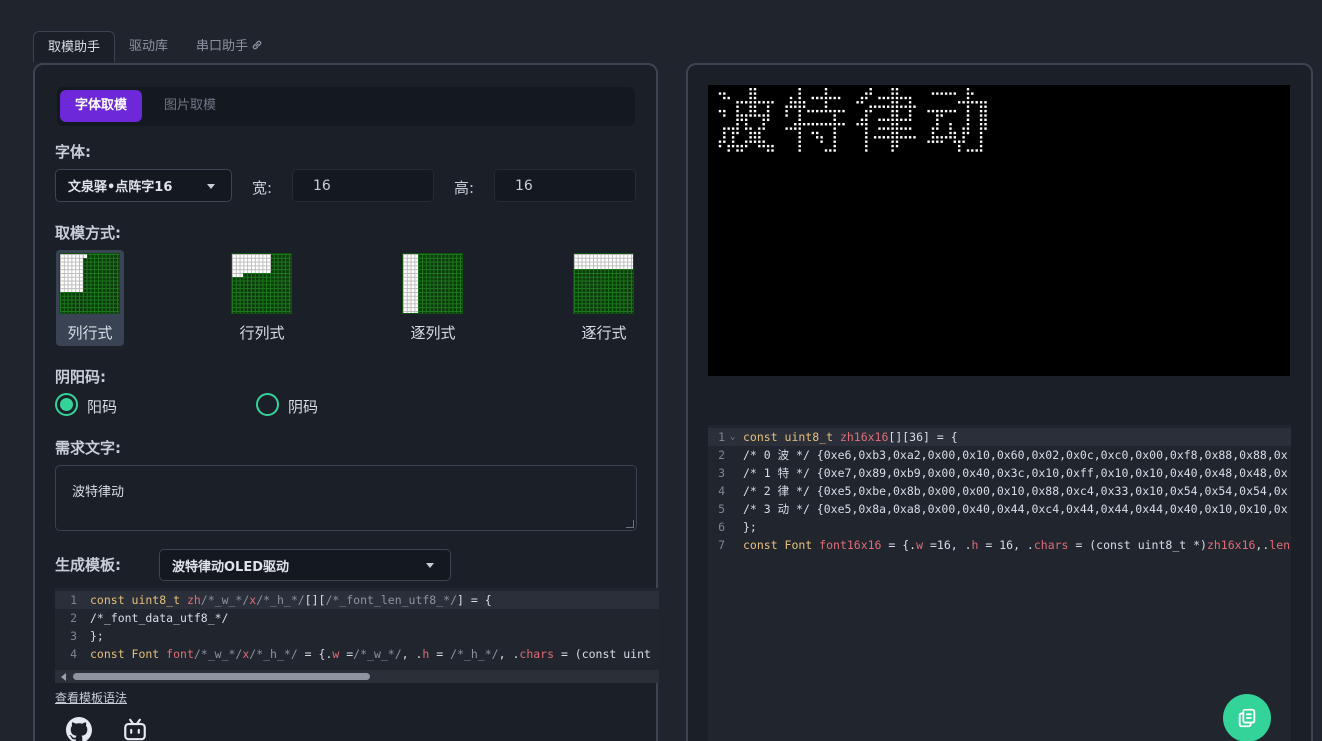 The width and height of the screenshot is (1322, 741). What do you see at coordinates (190, 106) in the screenshot?
I see `subtab-image-extract: 图片取模` at bounding box center [190, 106].